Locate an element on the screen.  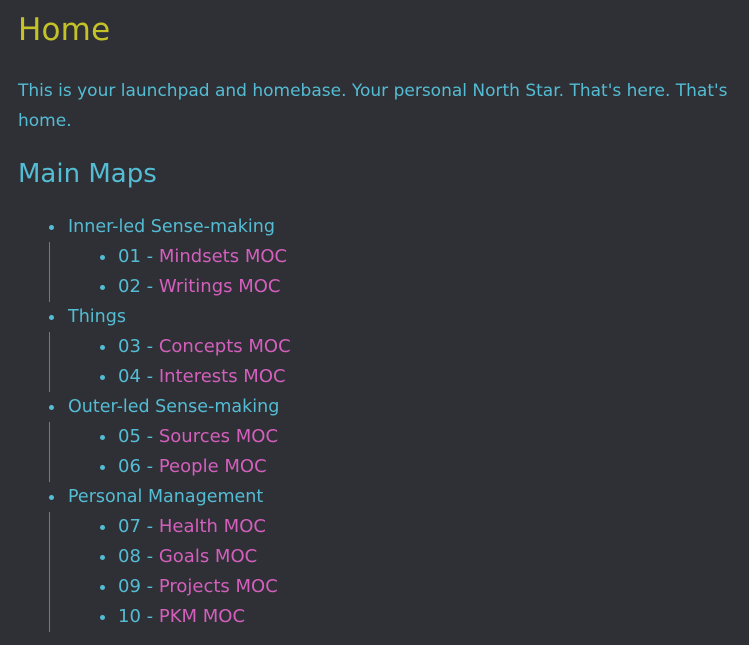
group-label: Things is located at coordinates (97, 317).